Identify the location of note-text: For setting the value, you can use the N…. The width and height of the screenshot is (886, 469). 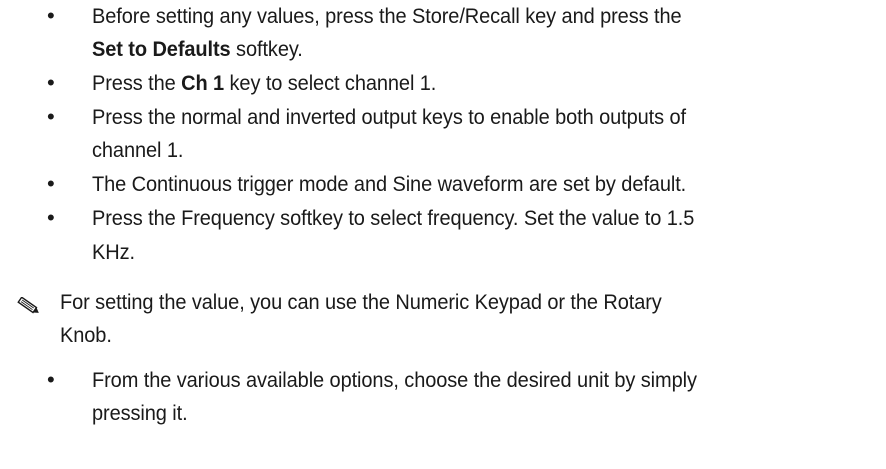
(361, 302).